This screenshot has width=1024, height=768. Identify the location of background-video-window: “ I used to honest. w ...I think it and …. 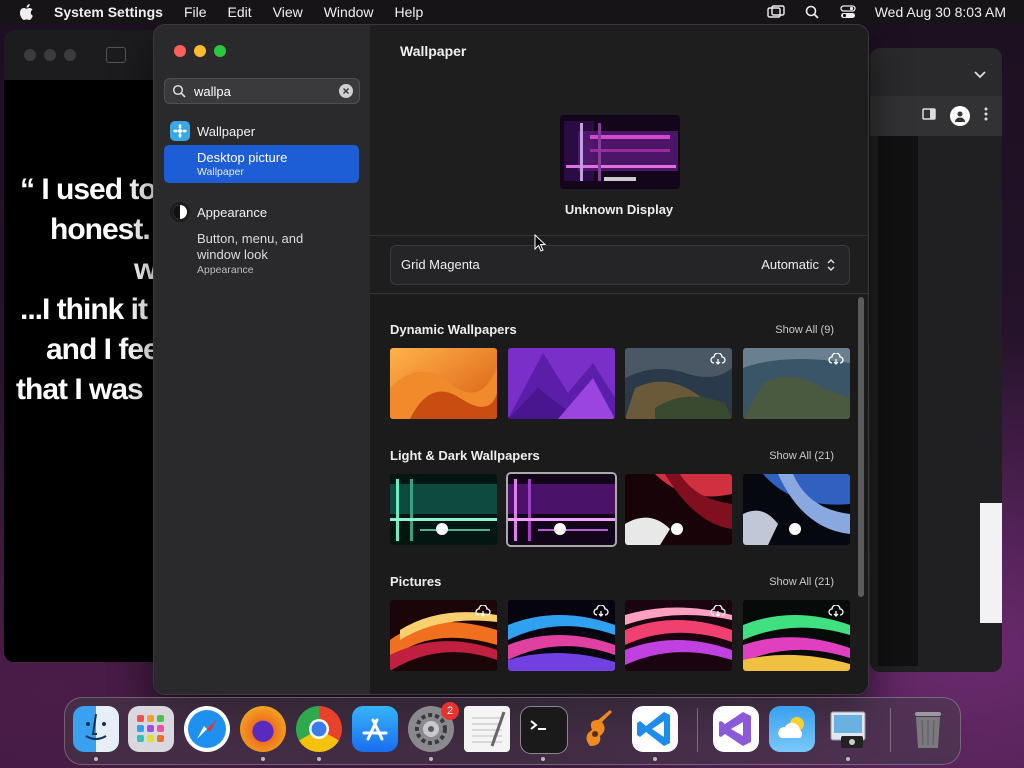
(84, 346).